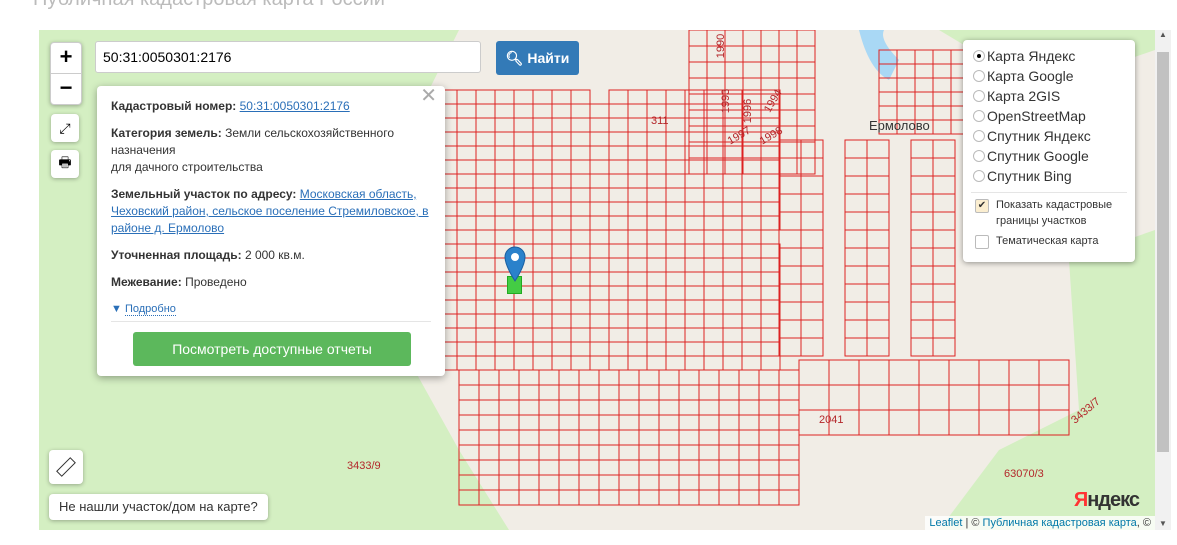  Describe the element at coordinates (1163, 252) in the screenshot. I see `scrollbar-thumb` at that location.